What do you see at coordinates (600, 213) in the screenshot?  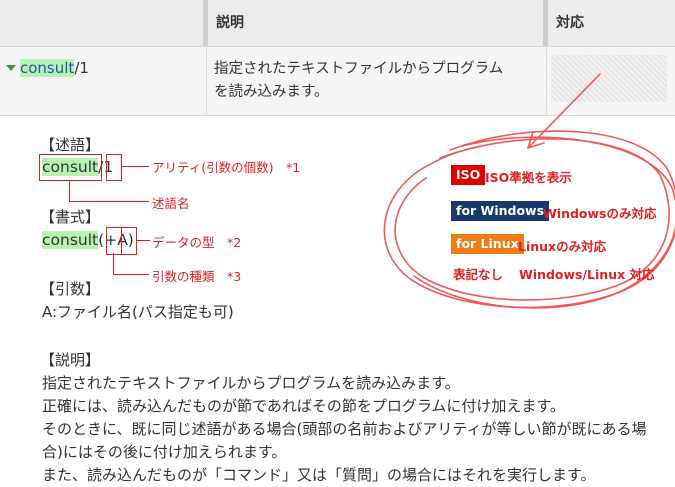 I see `windows-legend-text: Windowsのみ対応` at bounding box center [600, 213].